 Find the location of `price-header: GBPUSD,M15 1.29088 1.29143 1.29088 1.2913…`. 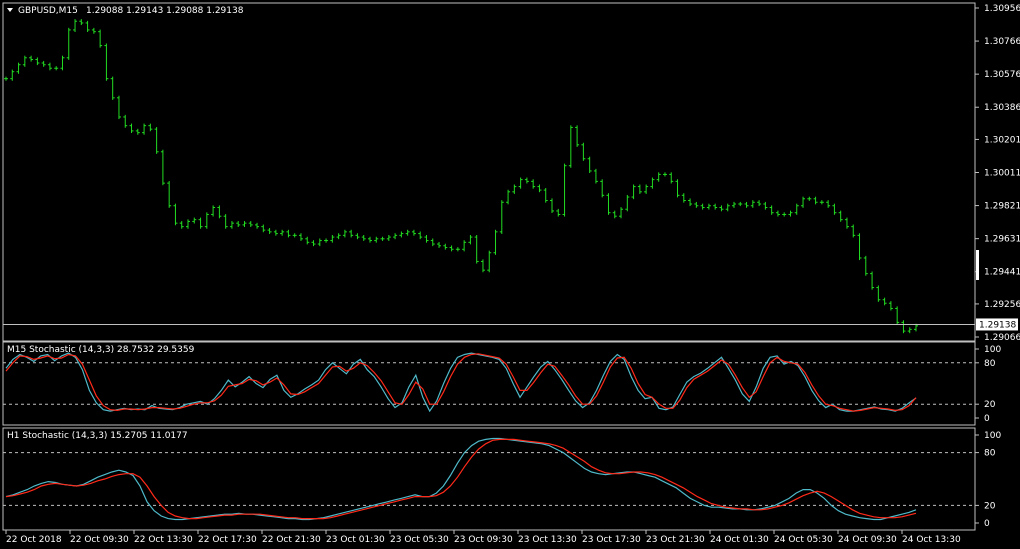

price-header: GBPUSD,M15 1.29088 1.29143 1.29088 1.2913… is located at coordinates (125, 11).